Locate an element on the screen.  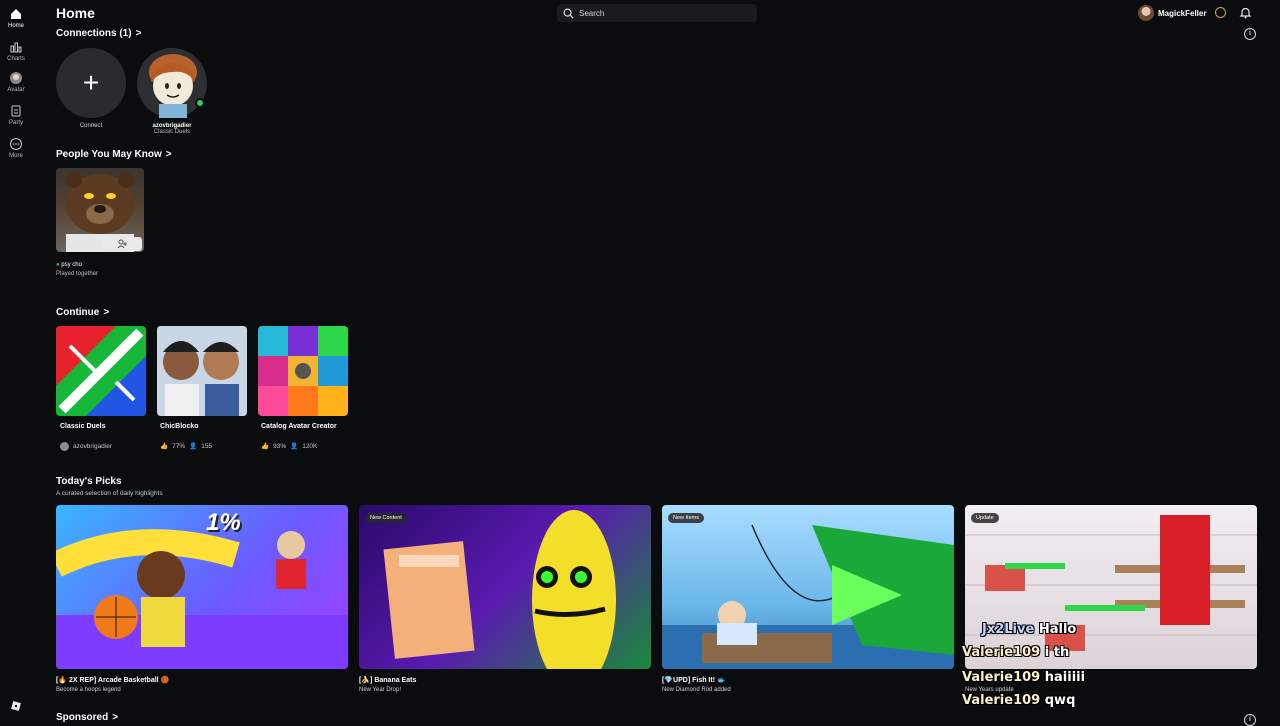
party-icon is located at coordinates (16, 111).